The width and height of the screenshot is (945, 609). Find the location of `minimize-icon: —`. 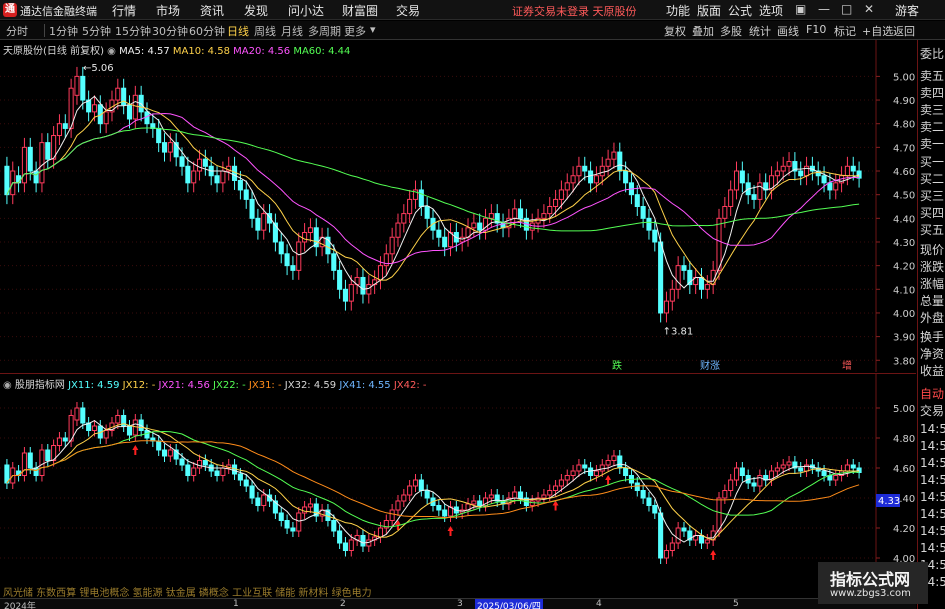

minimize-icon: — is located at coordinates (824, 9).